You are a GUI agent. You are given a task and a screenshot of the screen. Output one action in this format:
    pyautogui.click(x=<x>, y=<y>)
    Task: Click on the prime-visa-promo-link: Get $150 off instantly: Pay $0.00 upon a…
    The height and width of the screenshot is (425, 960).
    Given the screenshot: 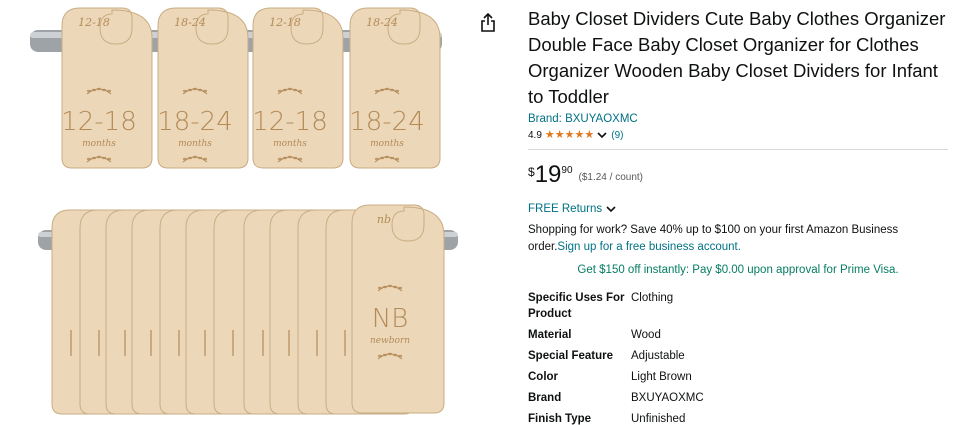 What is the action you would take?
    pyautogui.click(x=738, y=270)
    